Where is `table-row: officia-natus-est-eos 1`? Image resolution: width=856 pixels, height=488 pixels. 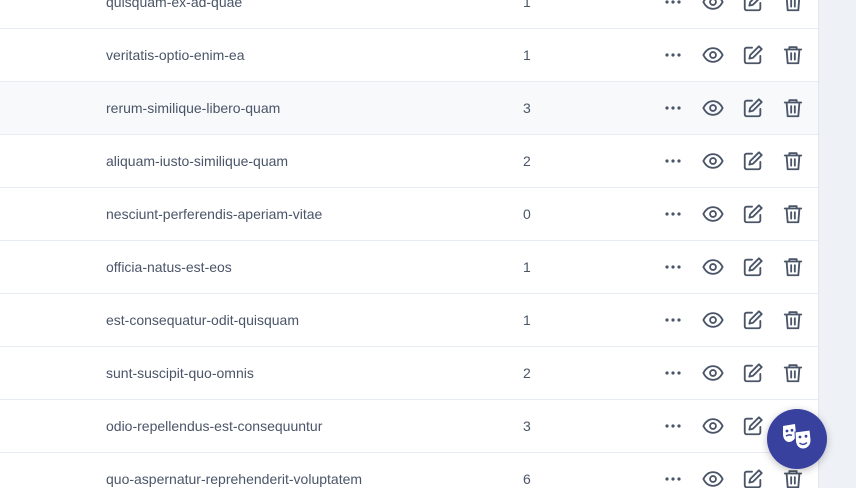 table-row: officia-natus-est-eos 1 is located at coordinates (409, 267).